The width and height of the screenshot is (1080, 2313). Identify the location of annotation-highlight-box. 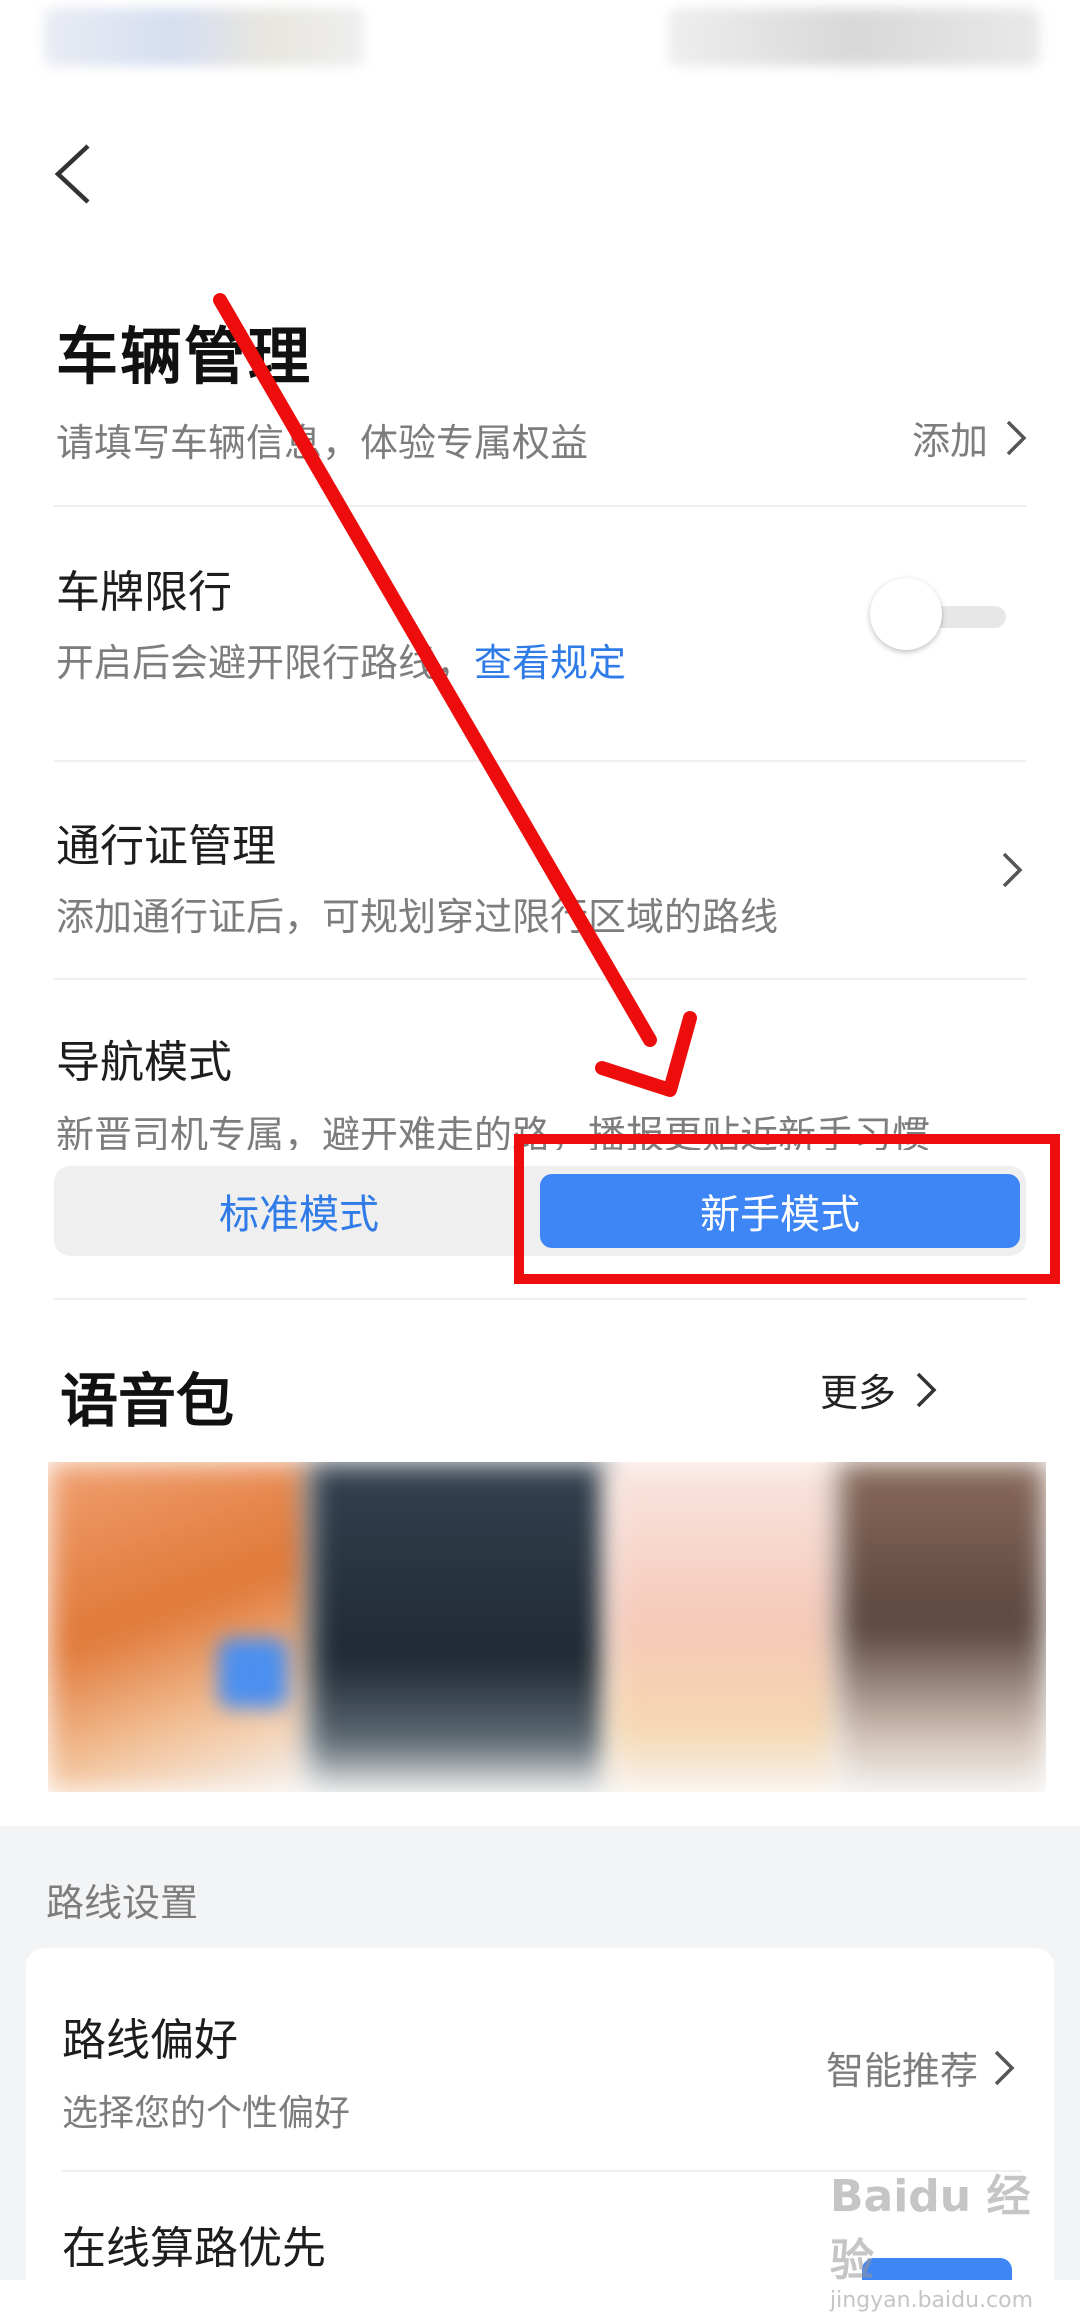
(787, 1209).